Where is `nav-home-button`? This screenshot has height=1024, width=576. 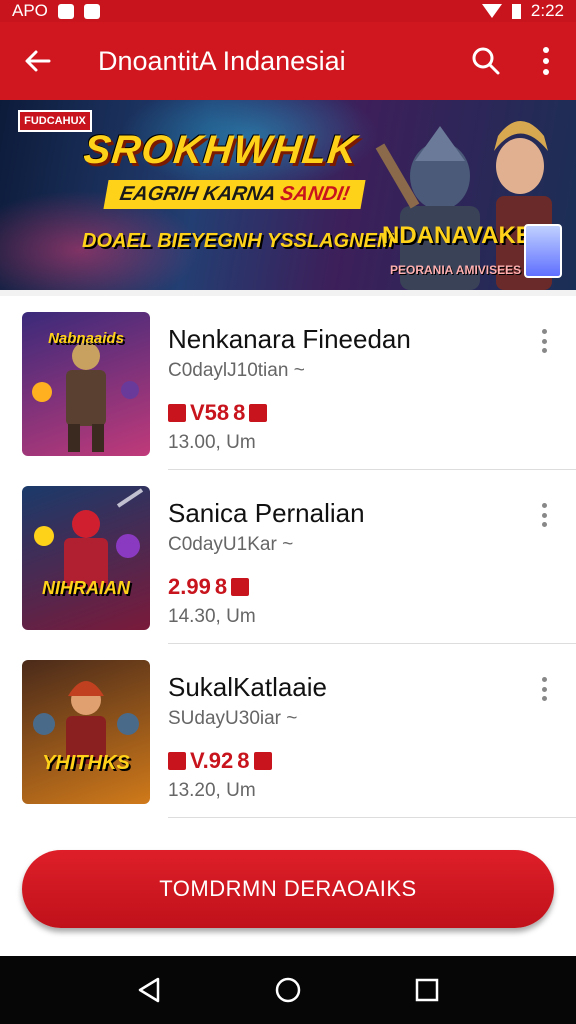
nav-home-button is located at coordinates (288, 990).